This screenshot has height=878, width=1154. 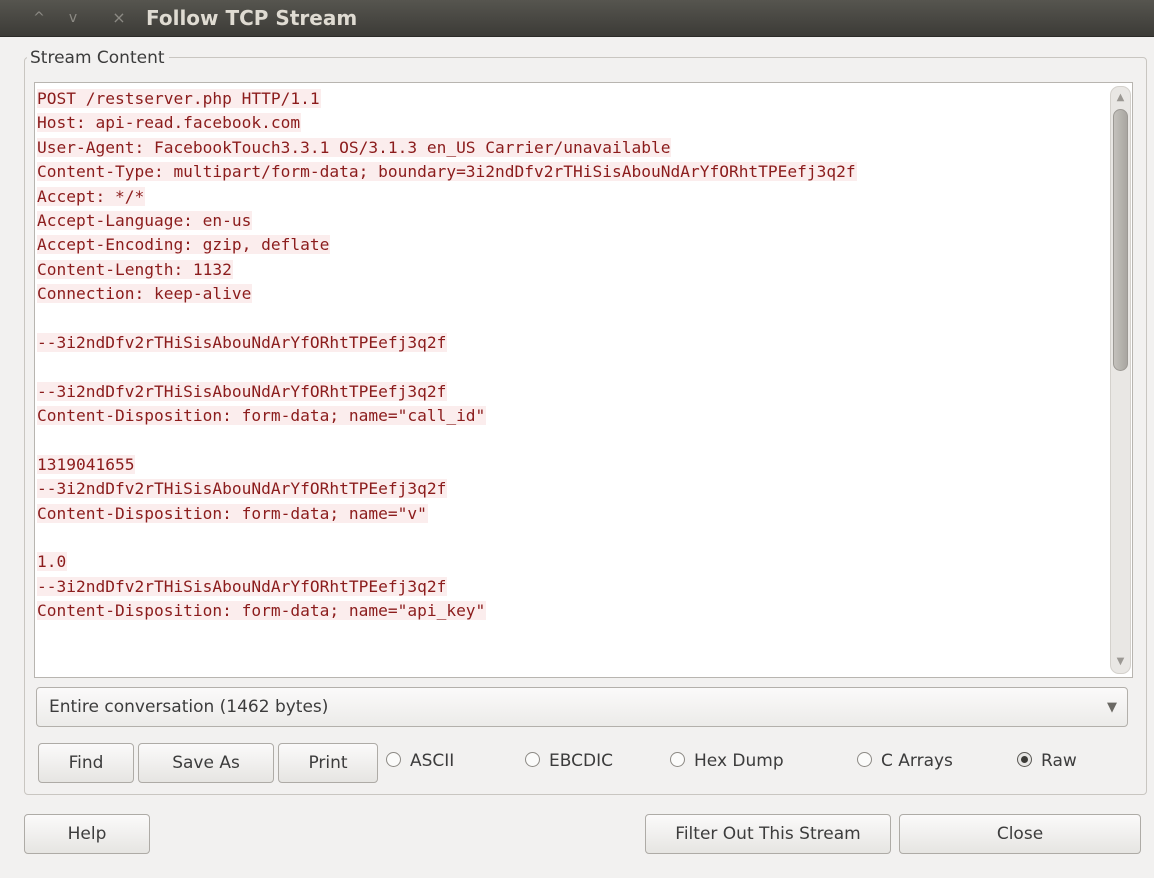 What do you see at coordinates (145, 220) in the screenshot?
I see `stream-line-text: Accept-Language: en-us` at bounding box center [145, 220].